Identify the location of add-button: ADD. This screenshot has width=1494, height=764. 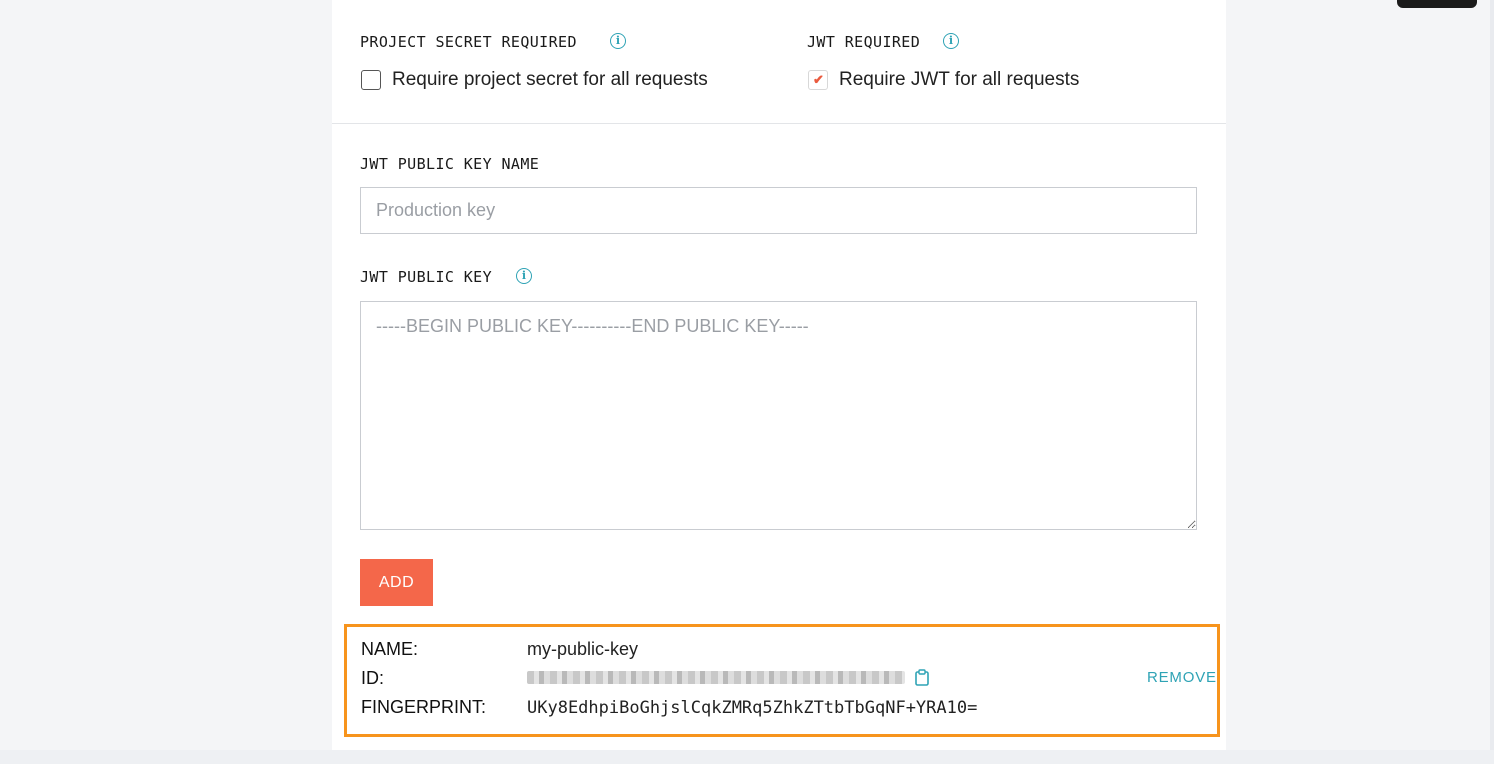
(396, 582).